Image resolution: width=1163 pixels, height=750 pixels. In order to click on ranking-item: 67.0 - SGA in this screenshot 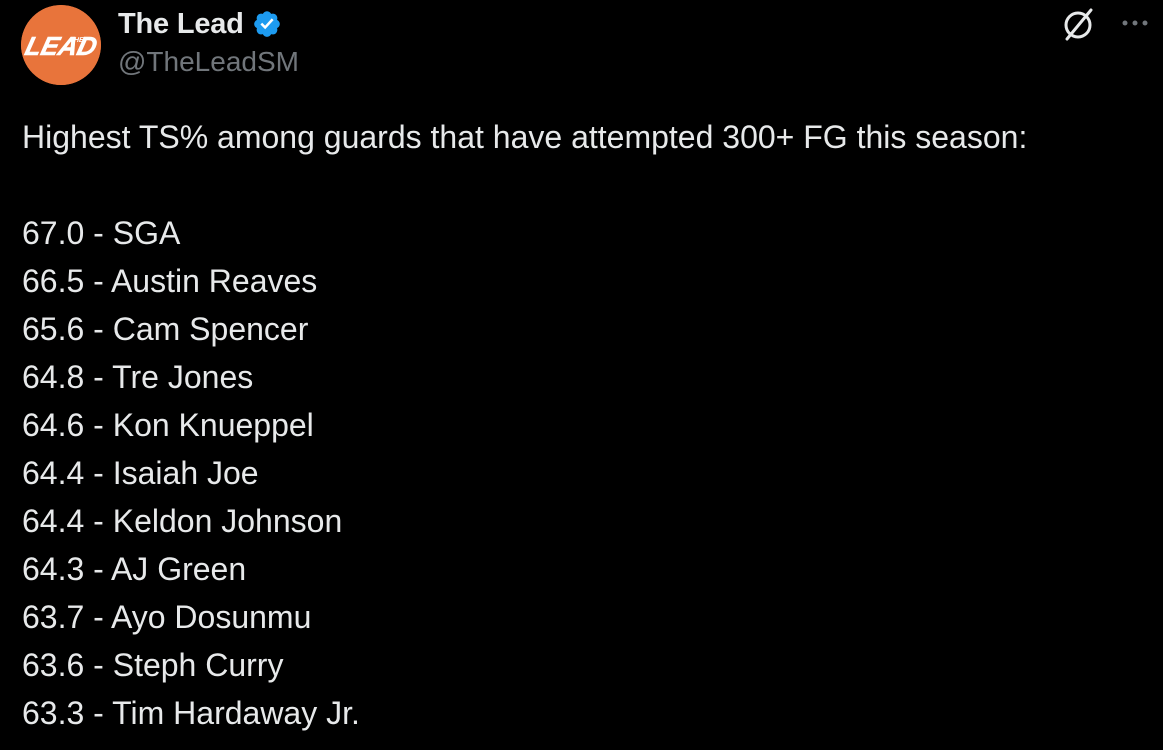, I will do `click(101, 233)`.